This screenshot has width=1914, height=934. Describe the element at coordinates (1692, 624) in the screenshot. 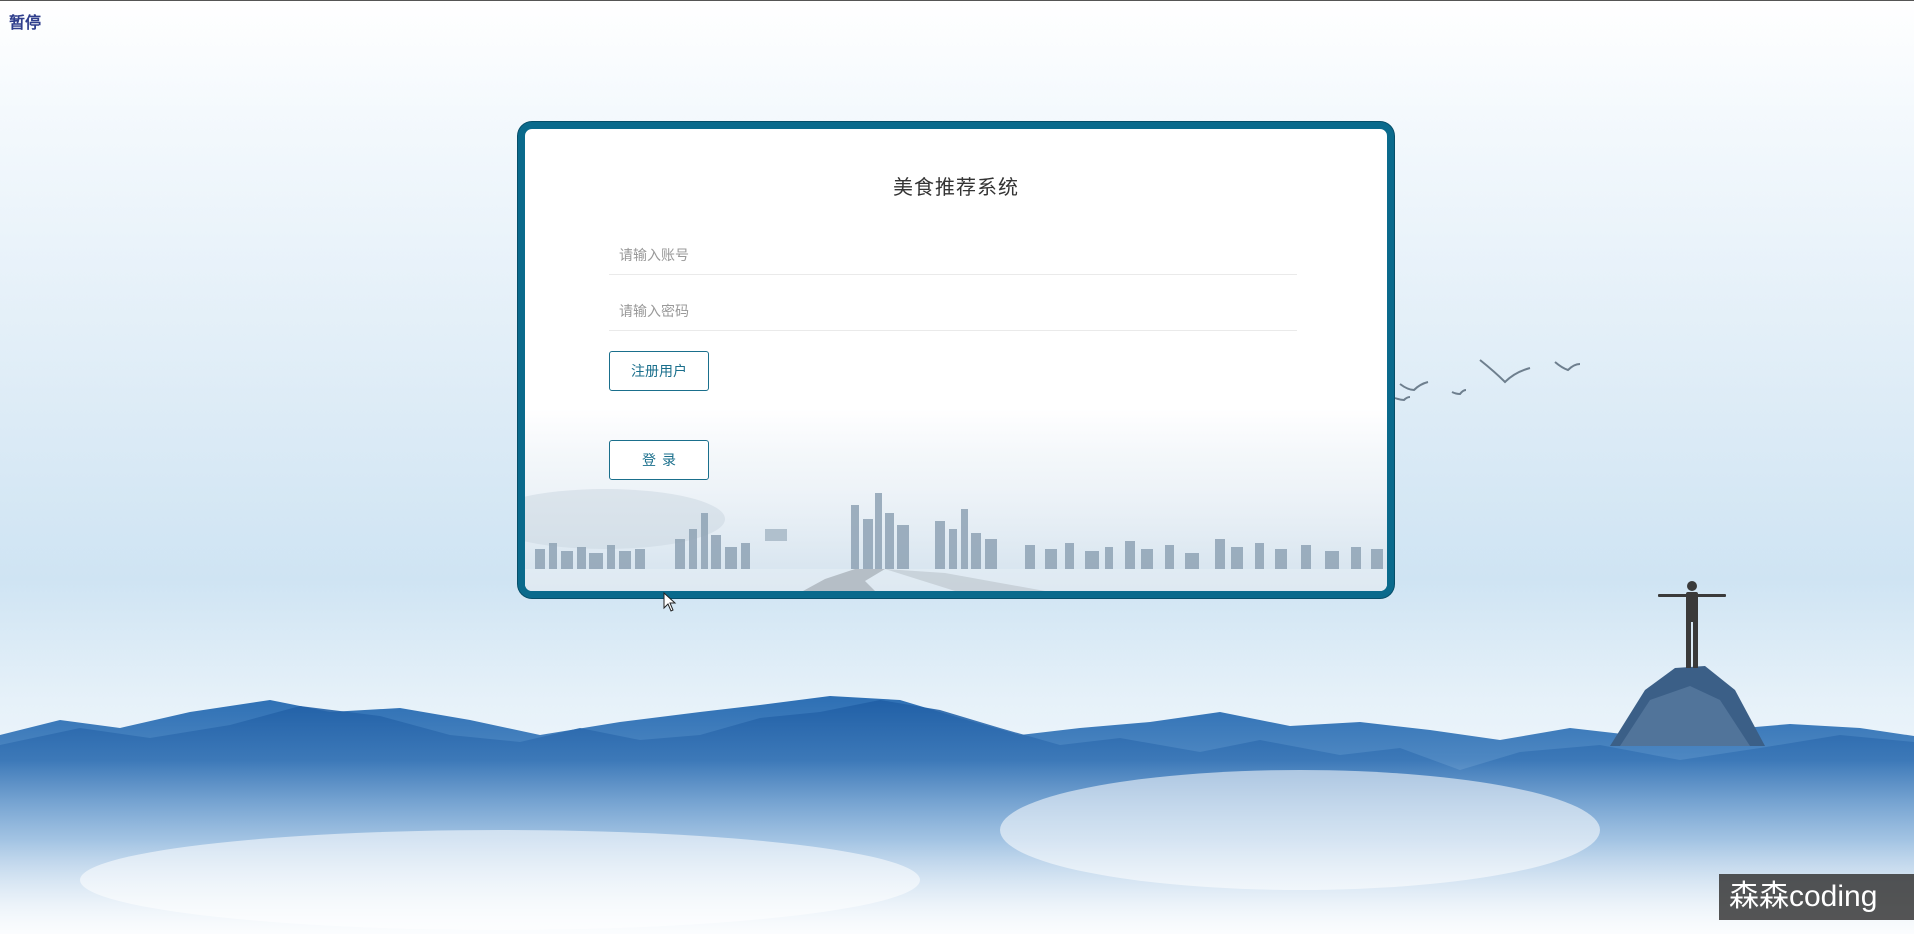

I see `person-figure` at that location.